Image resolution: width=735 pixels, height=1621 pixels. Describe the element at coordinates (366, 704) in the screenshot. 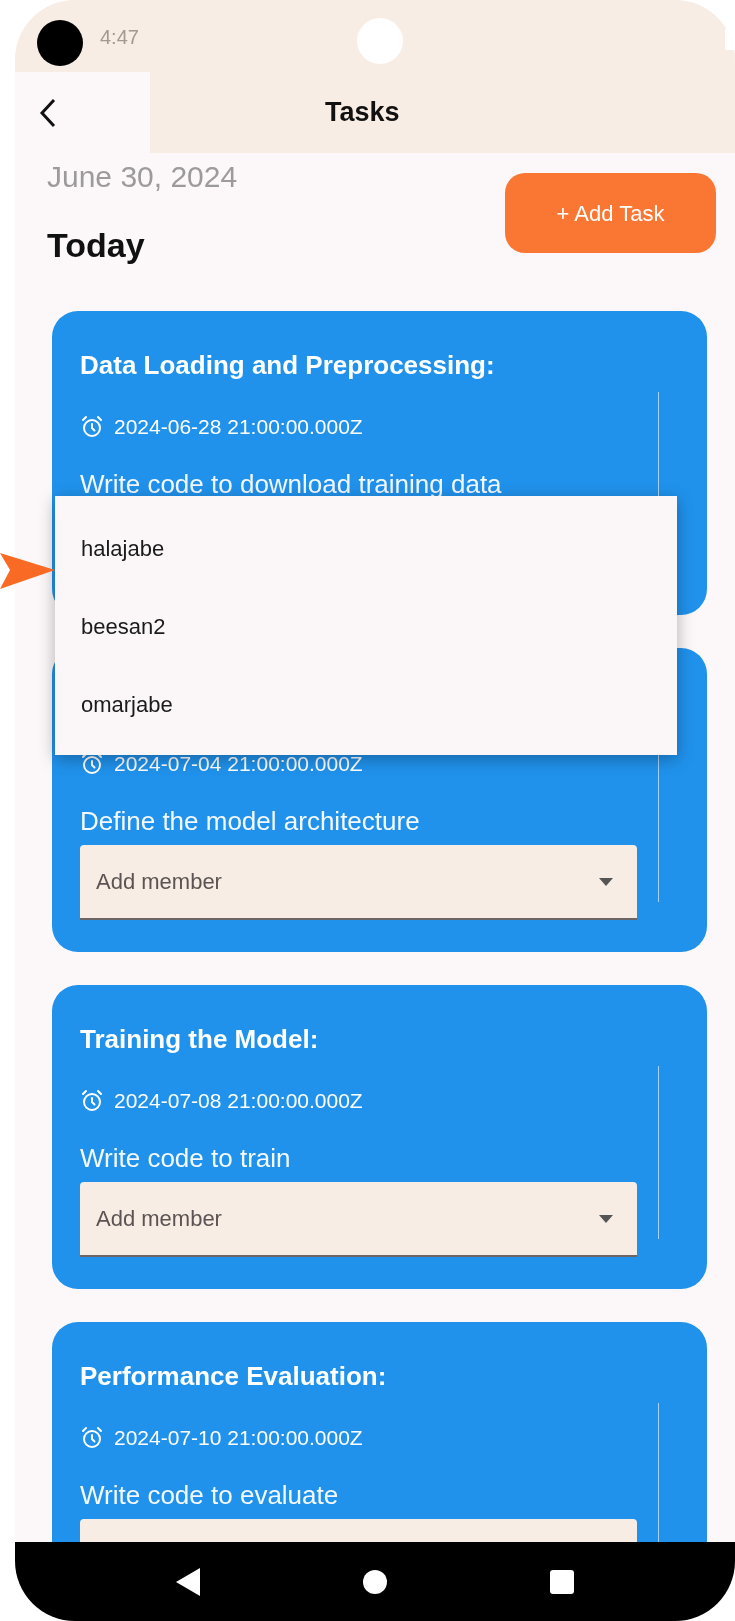

I see `member-option: omarjabe` at that location.